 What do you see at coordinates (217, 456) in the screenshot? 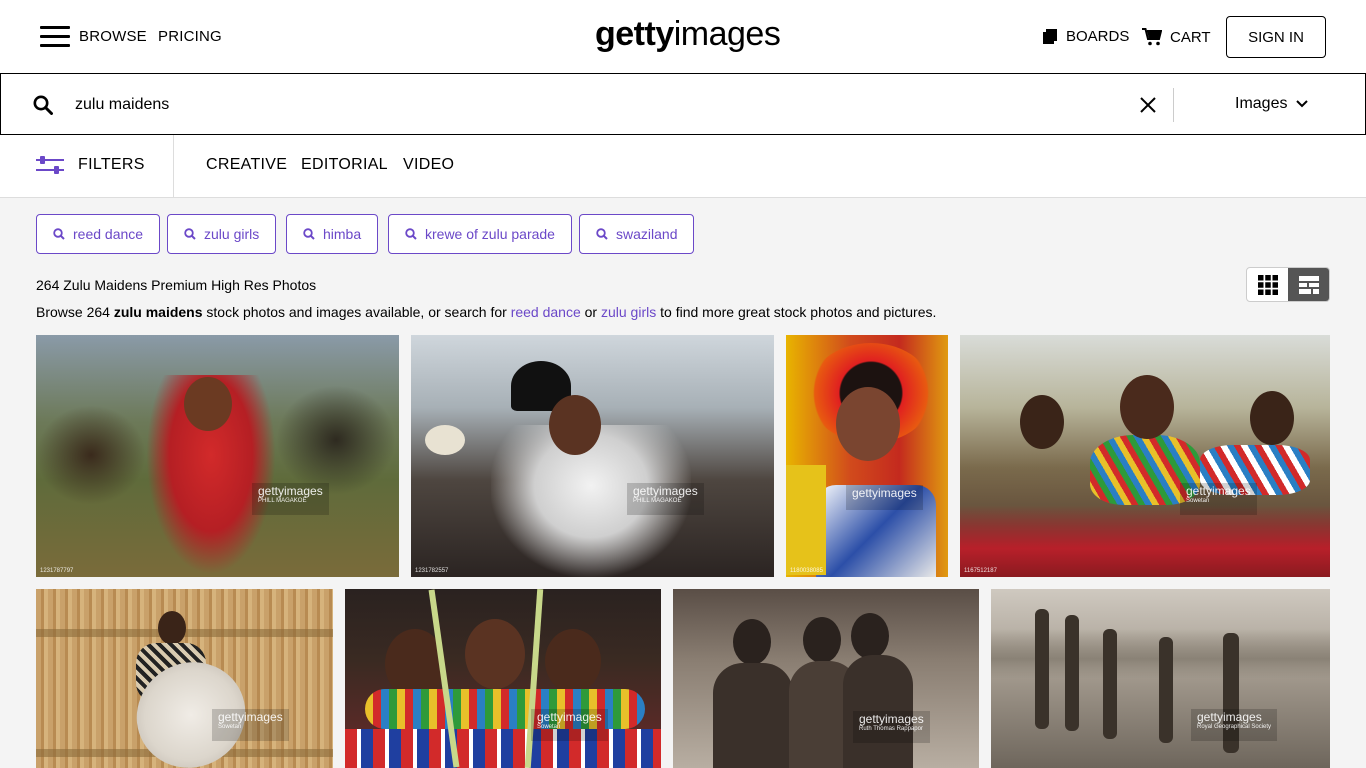
I see `result-image: gettyimages PHILL MAGAKOE 1231787797` at bounding box center [217, 456].